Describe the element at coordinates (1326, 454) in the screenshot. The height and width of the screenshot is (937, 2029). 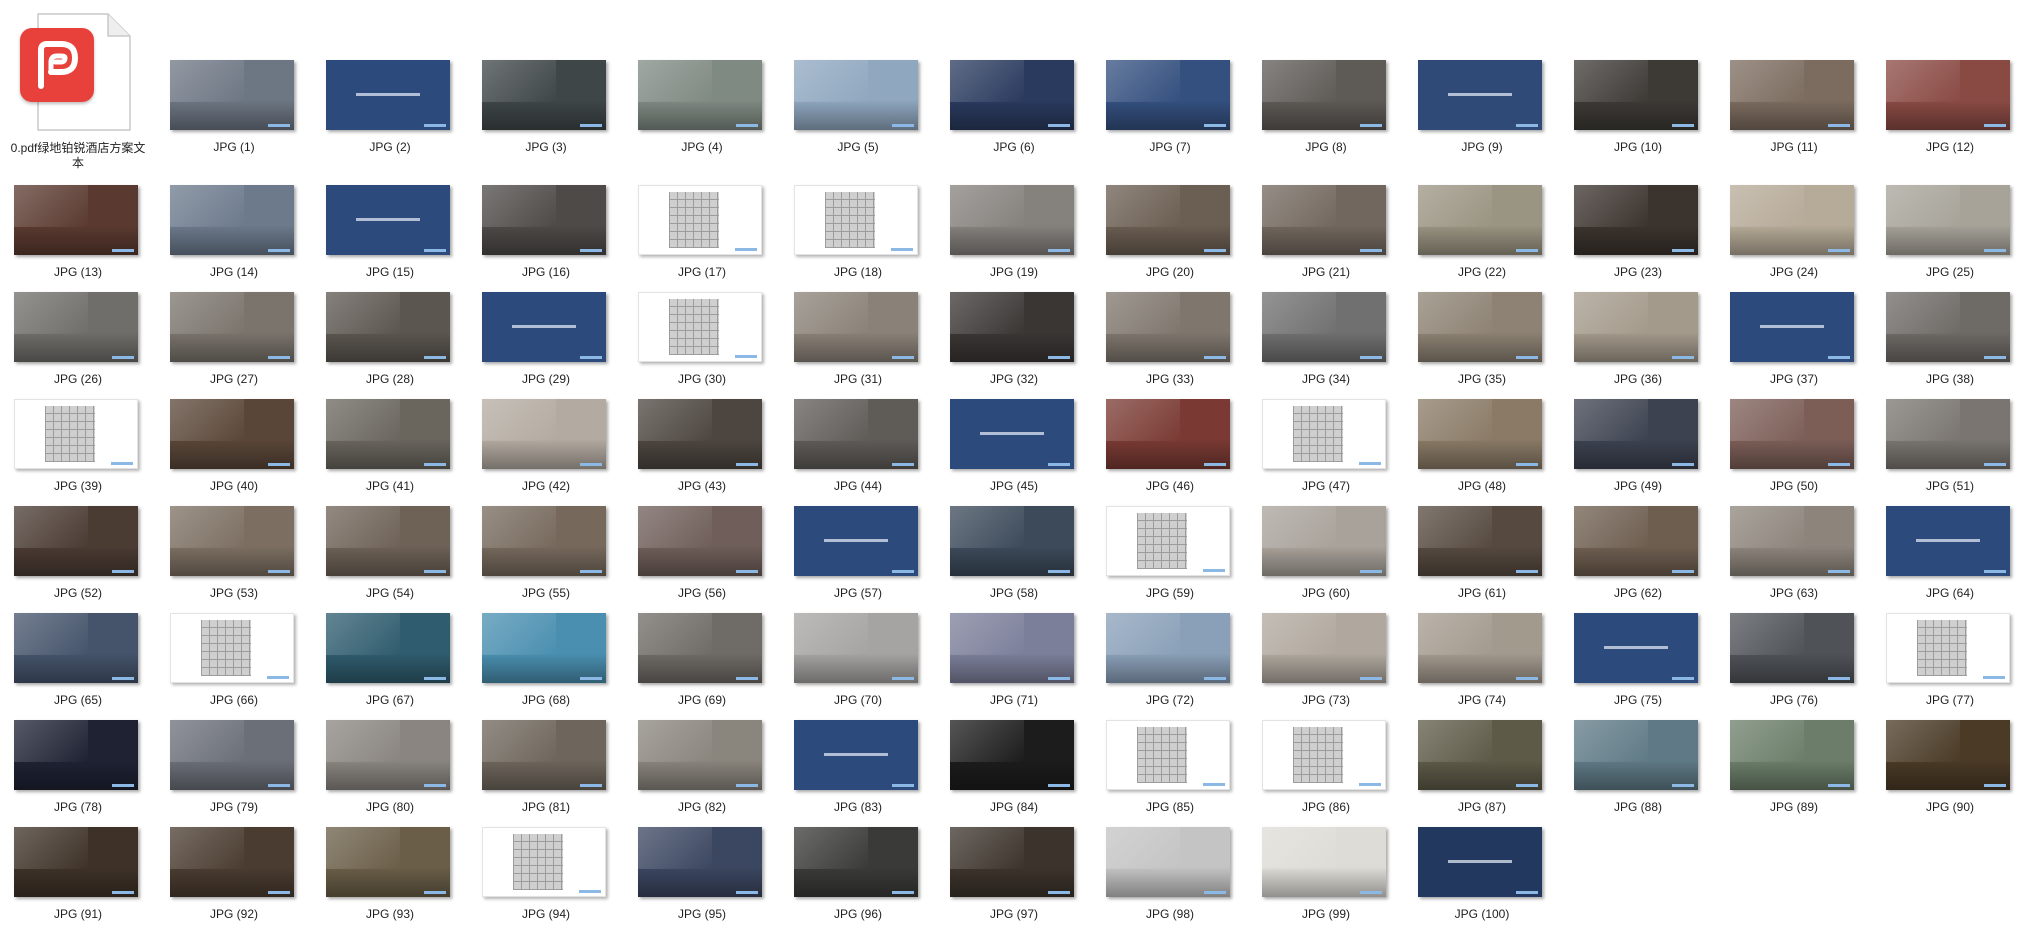
I see `file-item-jpg: JPG (47)` at that location.